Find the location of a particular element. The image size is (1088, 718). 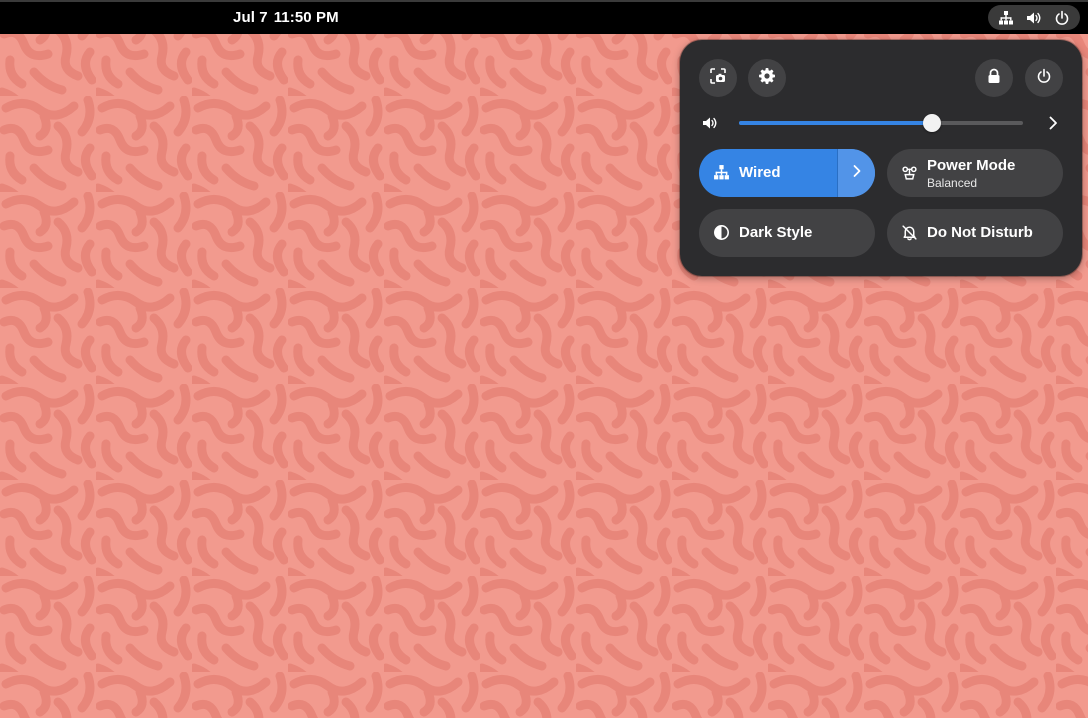

do-not-disturb-label: Do Not Disturb is located at coordinates (980, 232).